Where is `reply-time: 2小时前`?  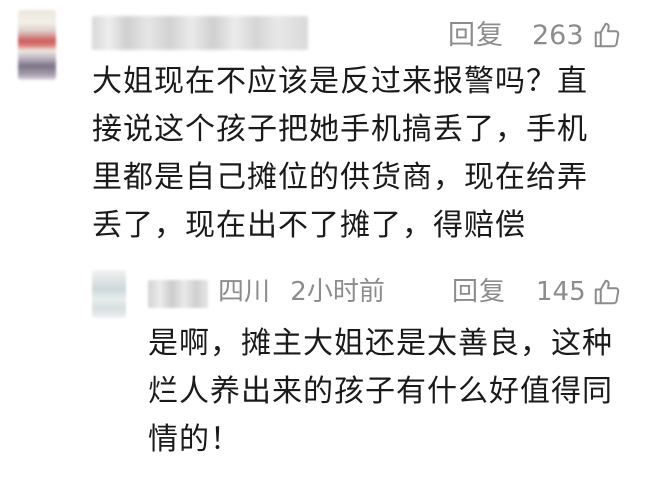 reply-time: 2小时前 is located at coordinates (337, 292).